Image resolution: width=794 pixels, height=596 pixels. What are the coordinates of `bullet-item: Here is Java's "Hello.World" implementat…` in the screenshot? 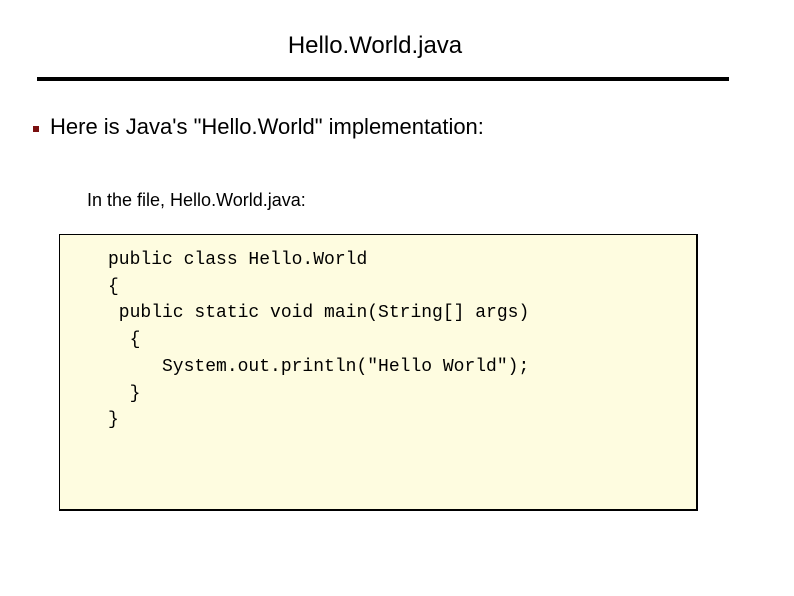 It's located at (258, 127).